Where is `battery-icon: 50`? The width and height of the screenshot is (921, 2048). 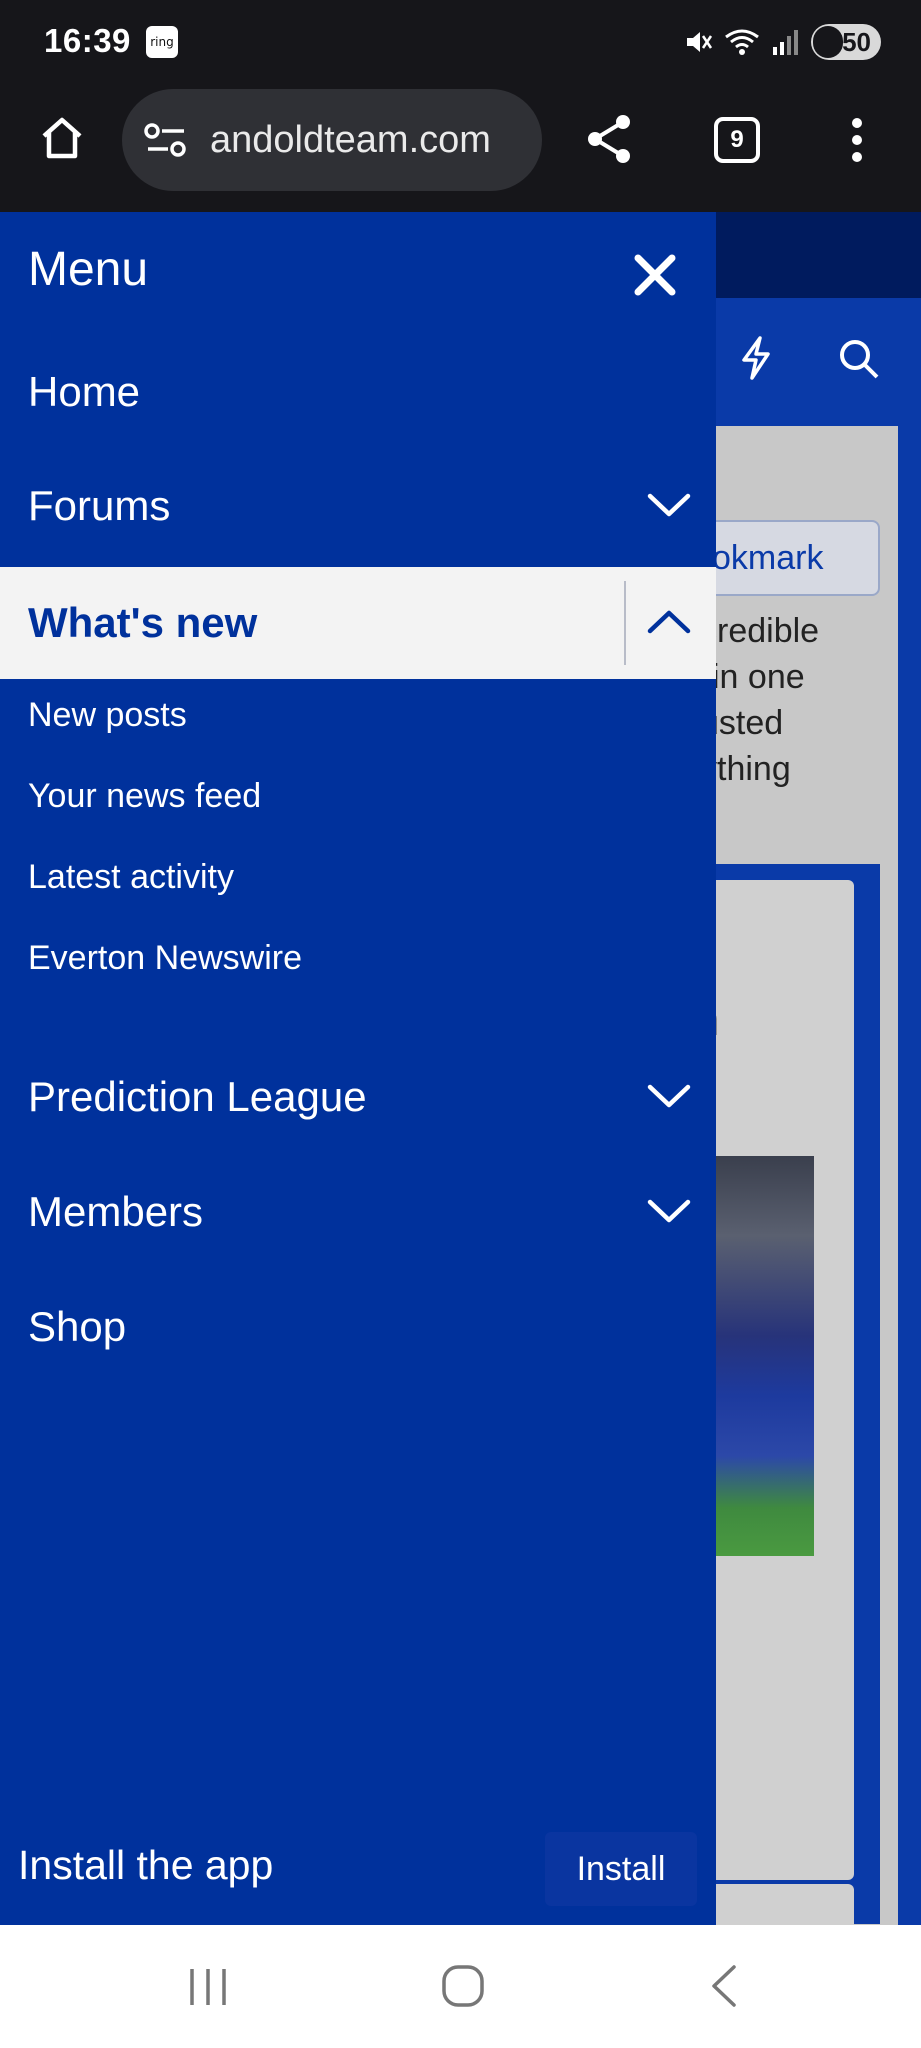 battery-icon: 50 is located at coordinates (846, 42).